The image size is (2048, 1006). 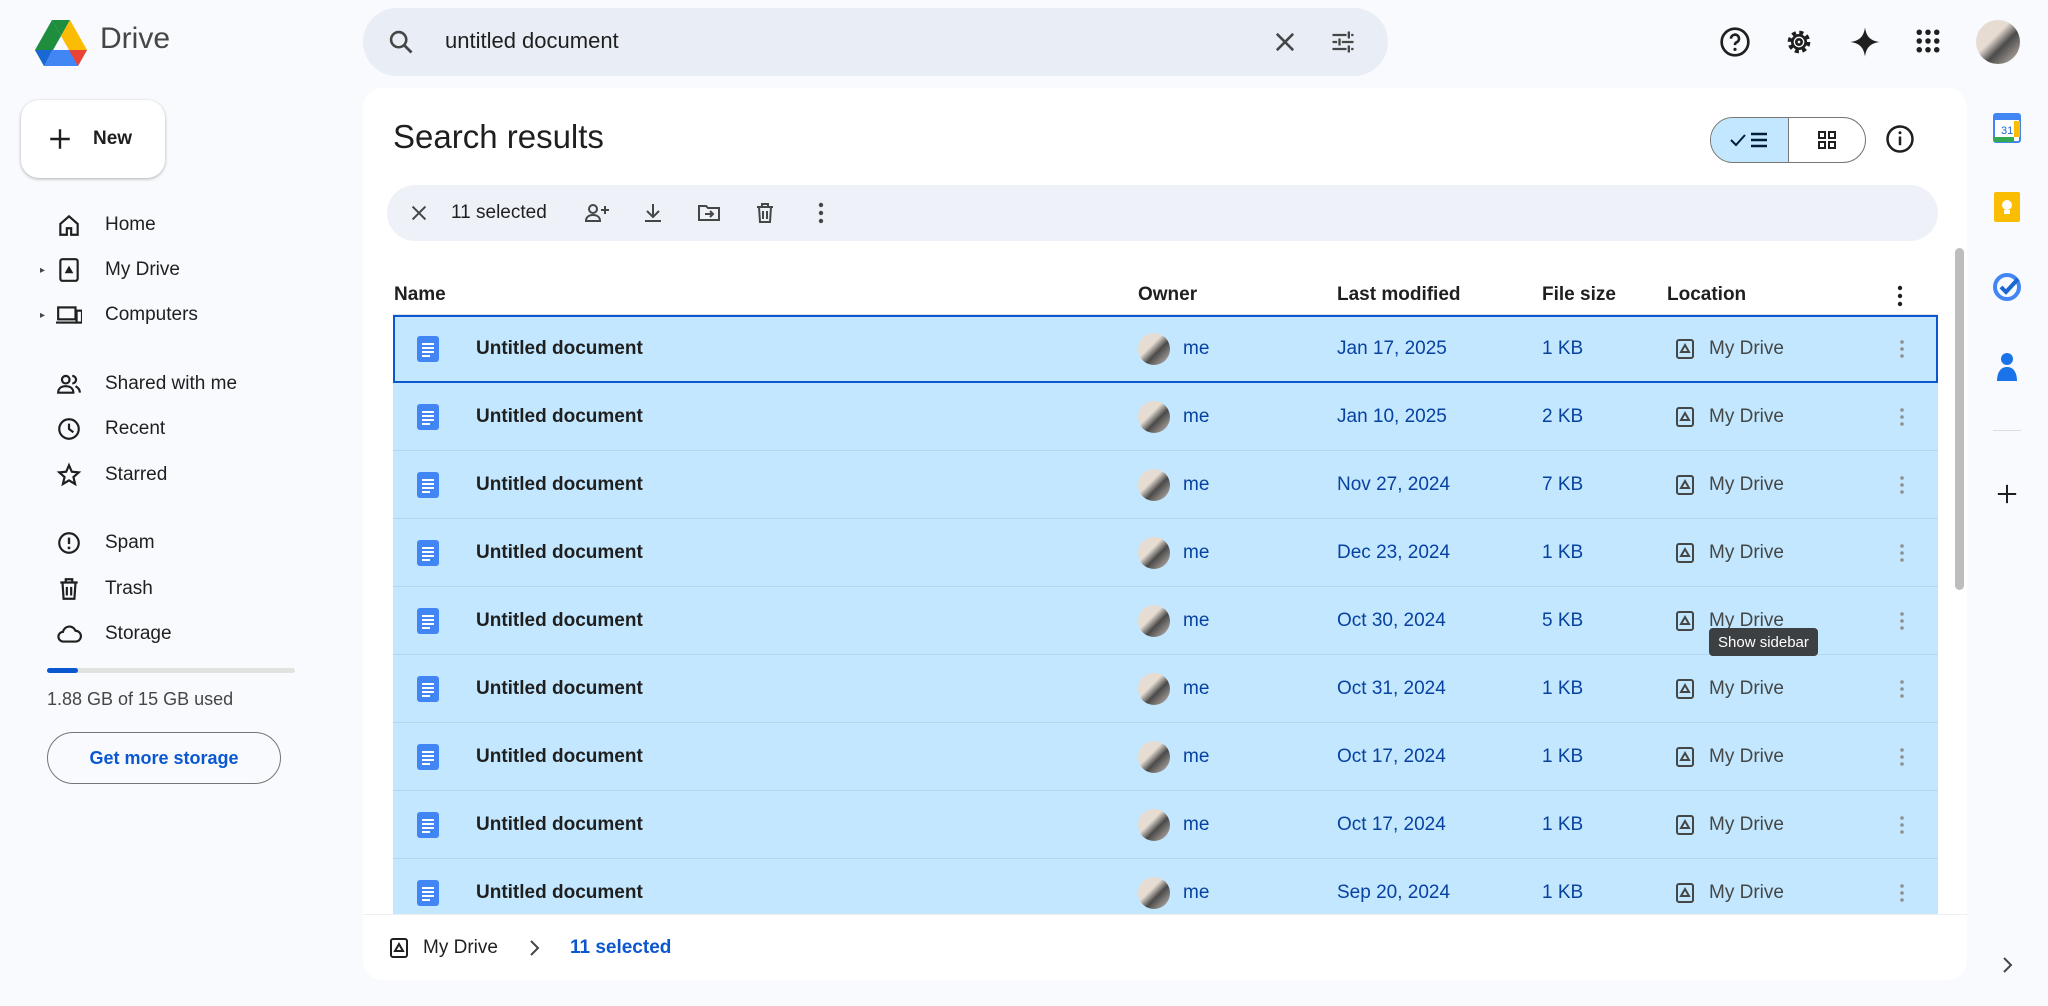 I want to click on view-toggle, so click(x=1788, y=140).